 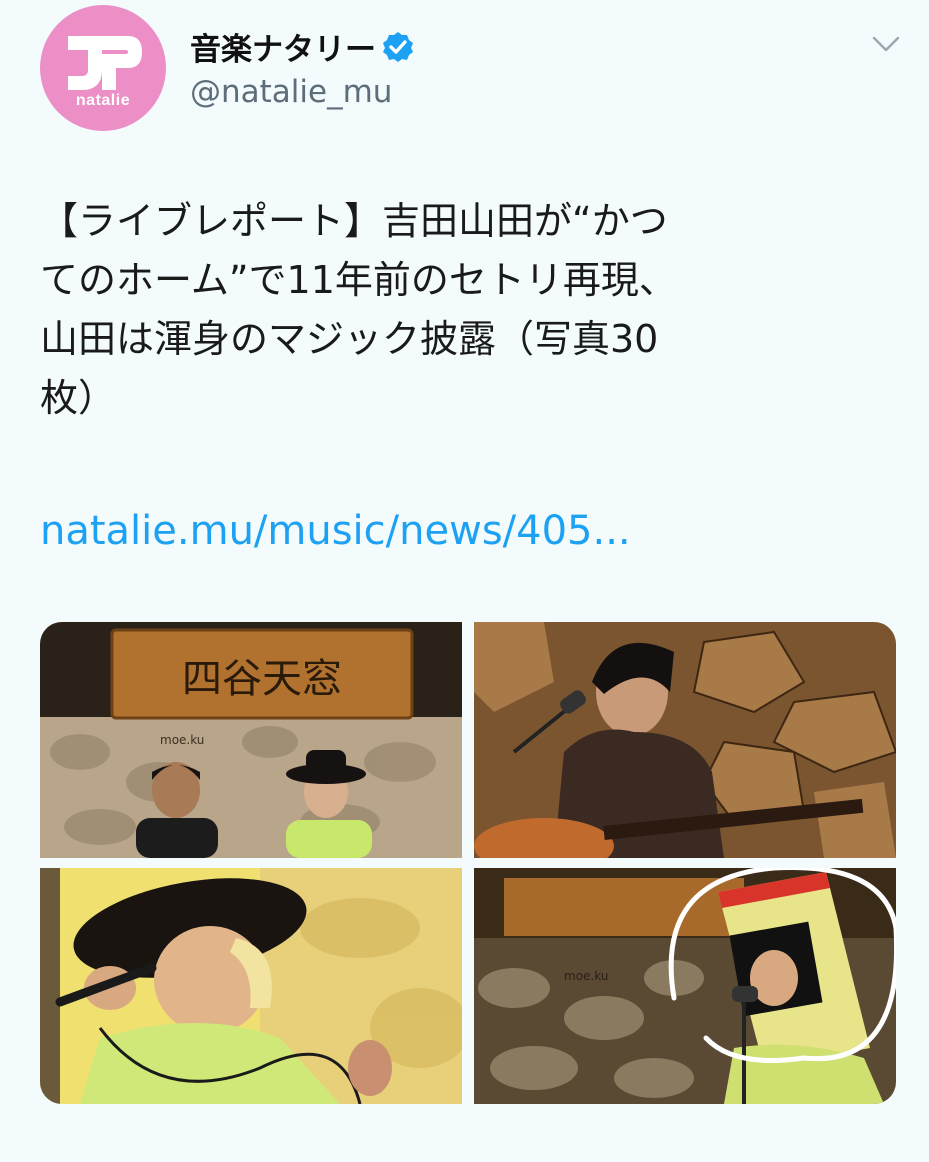 I want to click on display-name-text: 音楽ナタリー, so click(x=283, y=50).